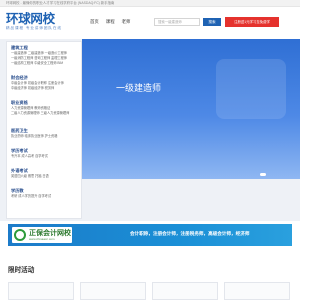  I want to click on ad-text: 会计职称，注册会计师，注册税务师，高级会计师，经济师, so click(190, 233).